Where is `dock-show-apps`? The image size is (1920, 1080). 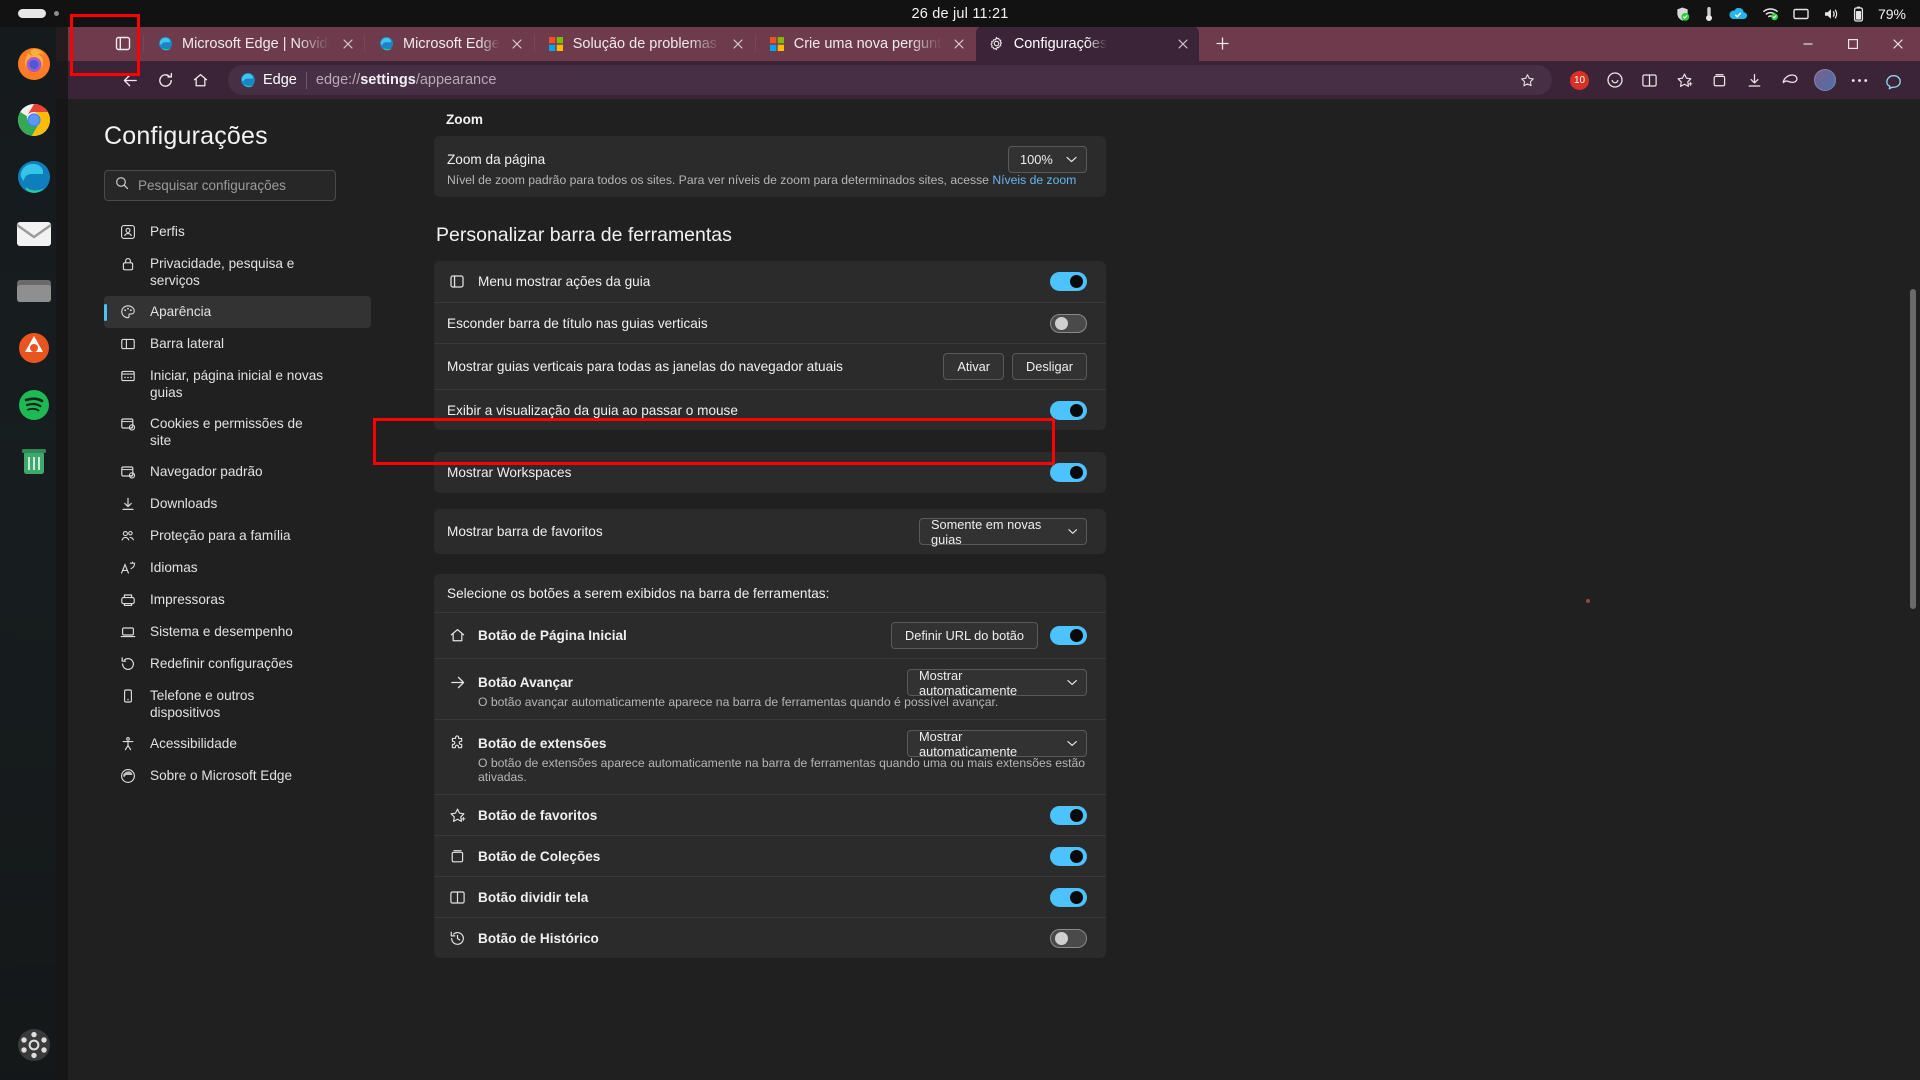 dock-show-apps is located at coordinates (34, 1045).